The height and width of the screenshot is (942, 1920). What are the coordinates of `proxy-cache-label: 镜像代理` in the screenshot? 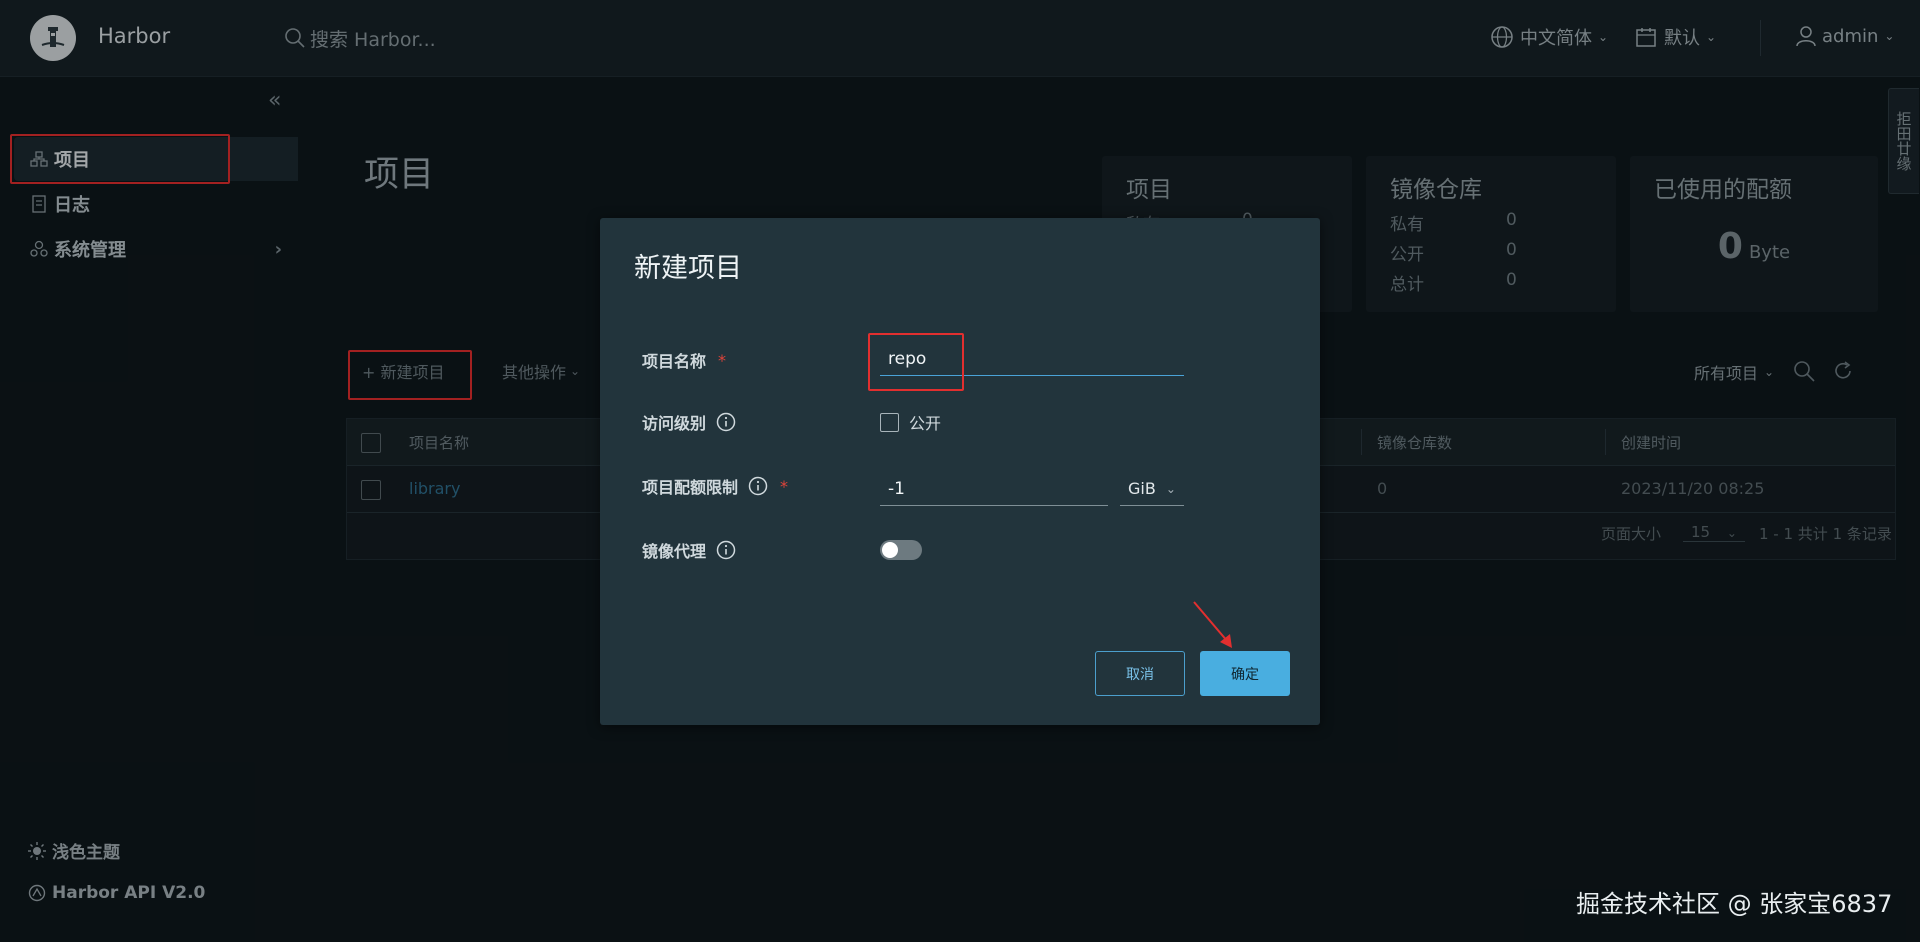 It's located at (689, 550).